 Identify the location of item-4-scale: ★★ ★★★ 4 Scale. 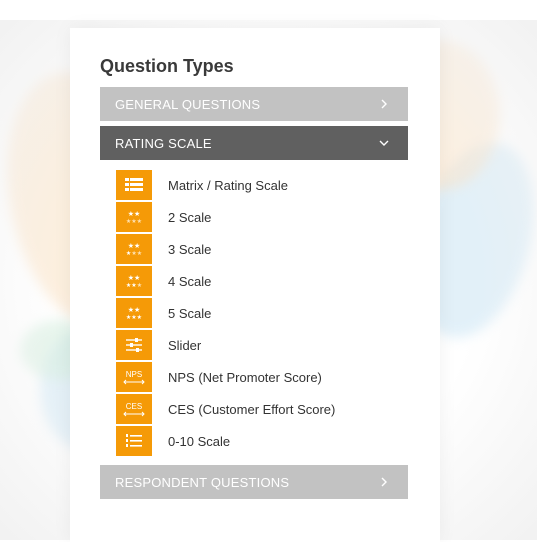
(262, 281).